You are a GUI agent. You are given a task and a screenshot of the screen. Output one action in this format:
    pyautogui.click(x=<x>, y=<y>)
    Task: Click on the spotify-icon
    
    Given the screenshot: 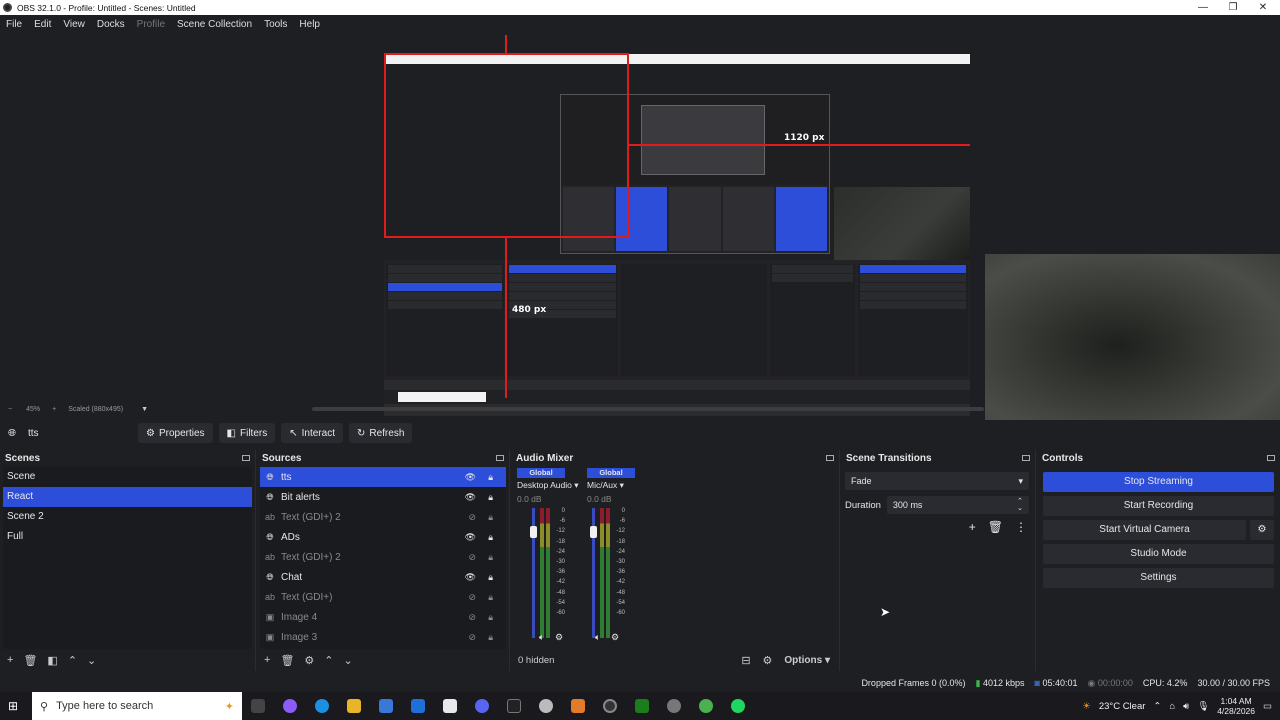 What is the action you would take?
    pyautogui.click(x=738, y=706)
    